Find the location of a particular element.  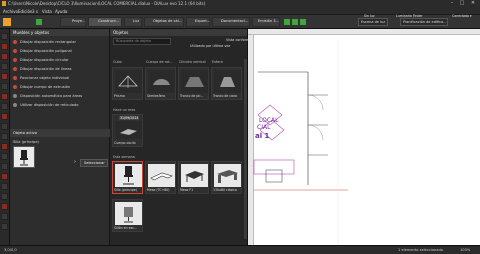

list-item-label: Dibujar disposición circular is located at coordinates (44, 60).